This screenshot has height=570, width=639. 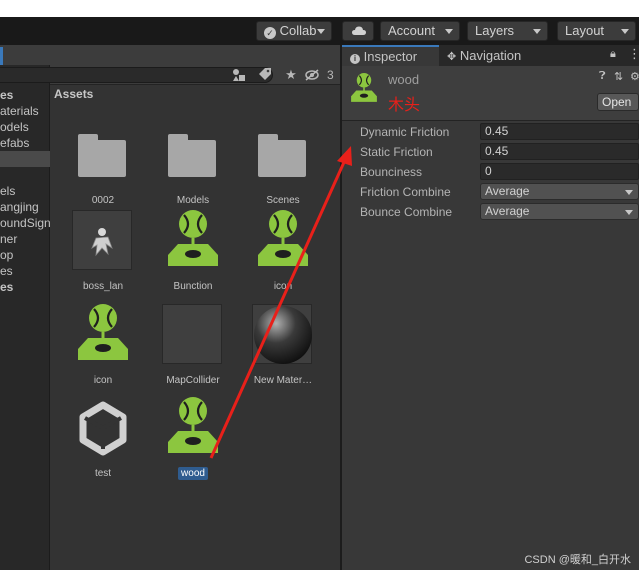 I want to click on asset-label-wrap: test, so click(x=103, y=472).